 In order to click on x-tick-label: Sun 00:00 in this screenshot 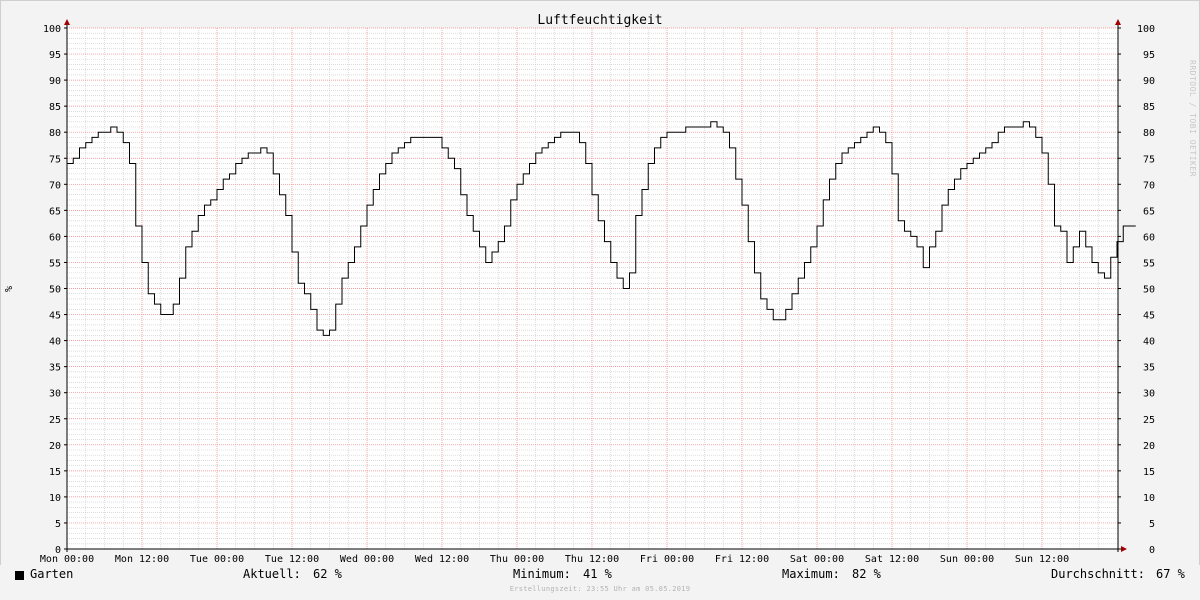, I will do `click(967, 559)`.